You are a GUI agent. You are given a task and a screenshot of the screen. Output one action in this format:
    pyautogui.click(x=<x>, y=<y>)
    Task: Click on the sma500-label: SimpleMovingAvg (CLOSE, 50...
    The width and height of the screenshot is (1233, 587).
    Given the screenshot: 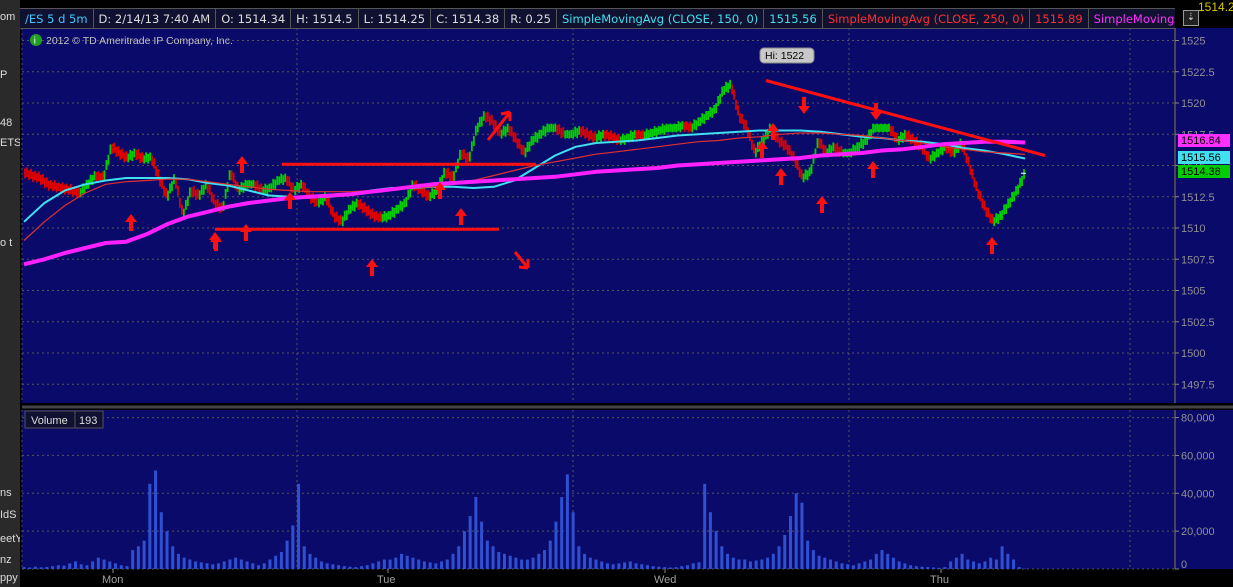 What is the action you would take?
    pyautogui.click(x=1132, y=18)
    